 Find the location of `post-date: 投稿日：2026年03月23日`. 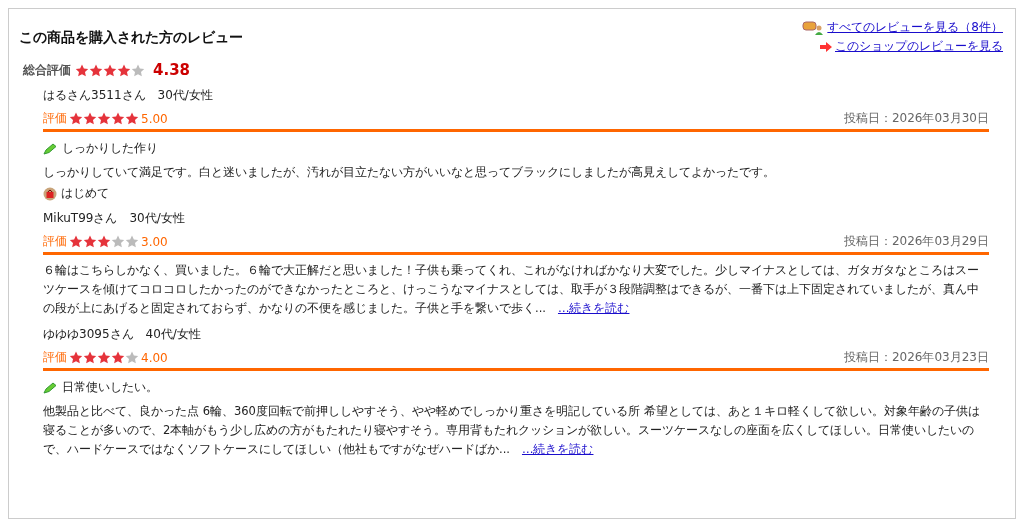

post-date: 投稿日：2026年03月23日 is located at coordinates (916, 357).